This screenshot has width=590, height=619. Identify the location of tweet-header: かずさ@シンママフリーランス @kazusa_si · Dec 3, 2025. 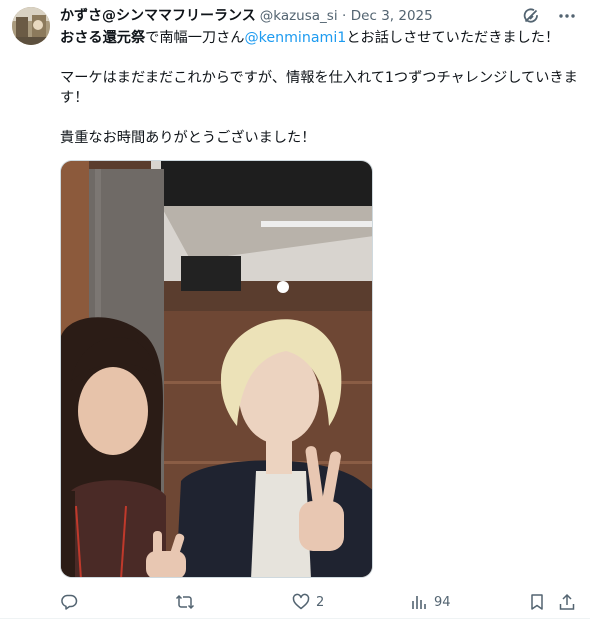
(246, 16).